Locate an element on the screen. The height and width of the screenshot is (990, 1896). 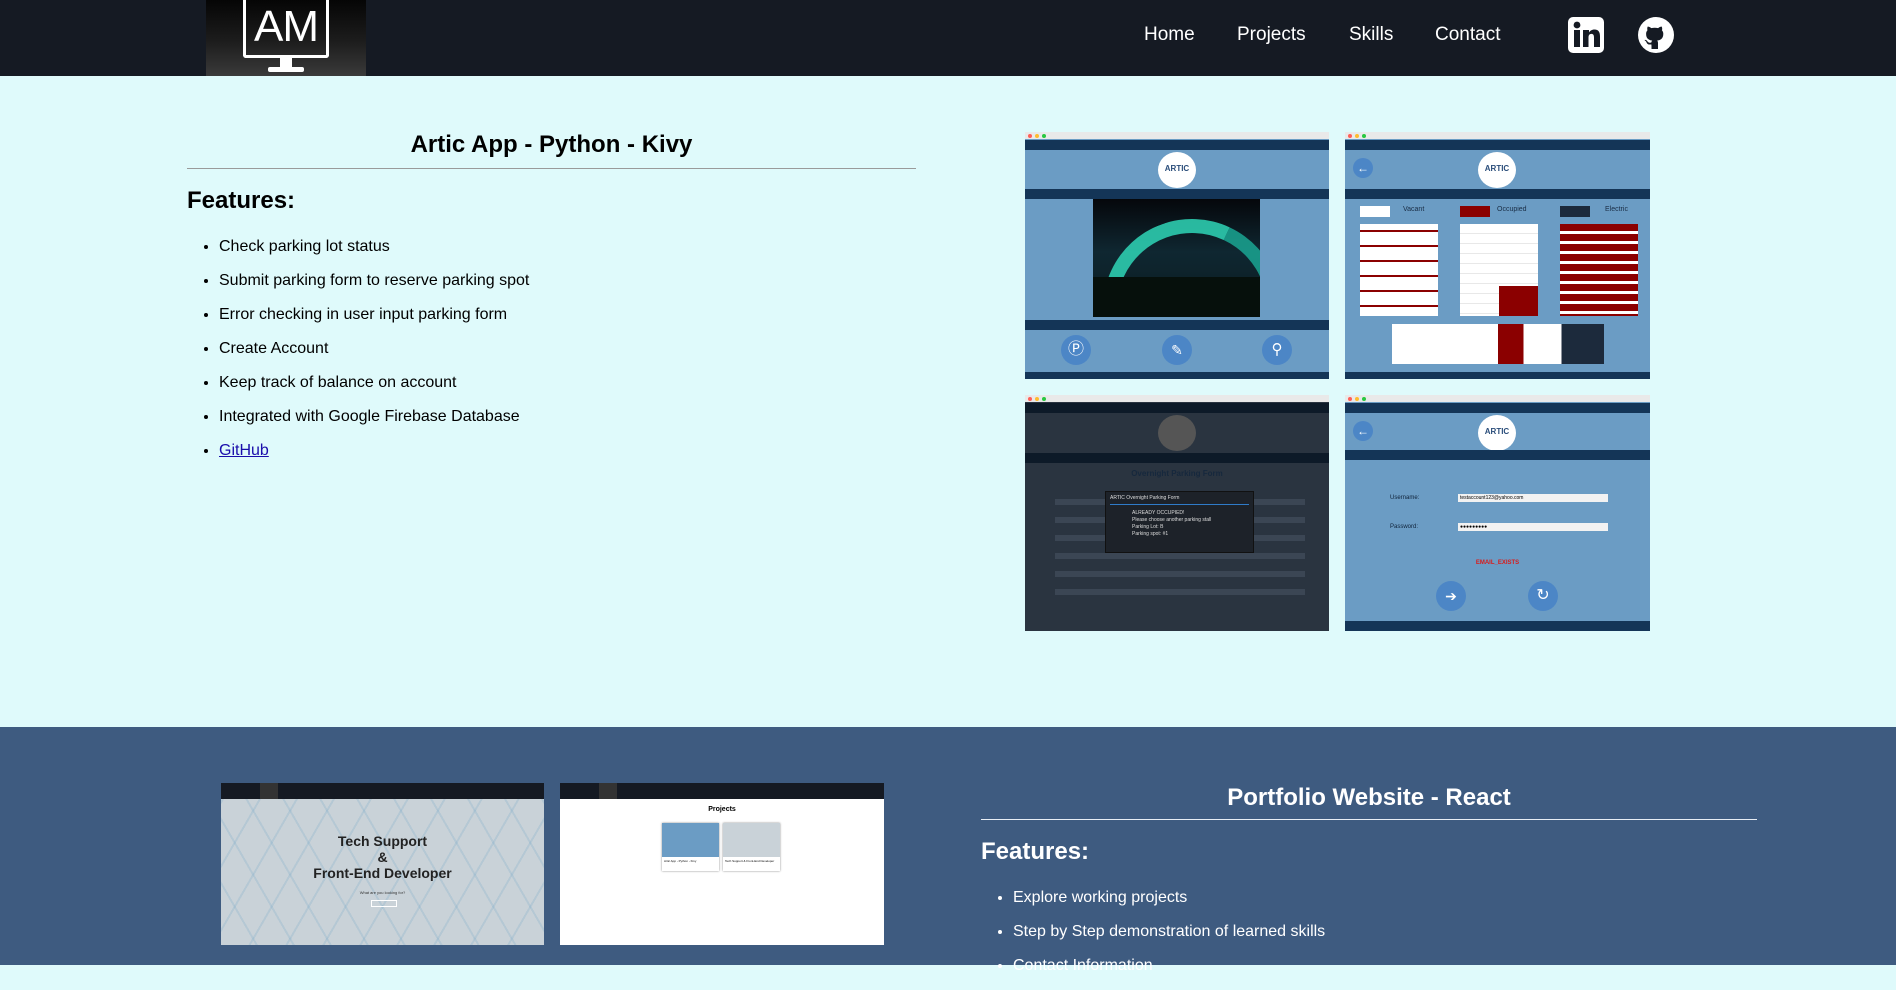
logo-base is located at coordinates (286, 69).